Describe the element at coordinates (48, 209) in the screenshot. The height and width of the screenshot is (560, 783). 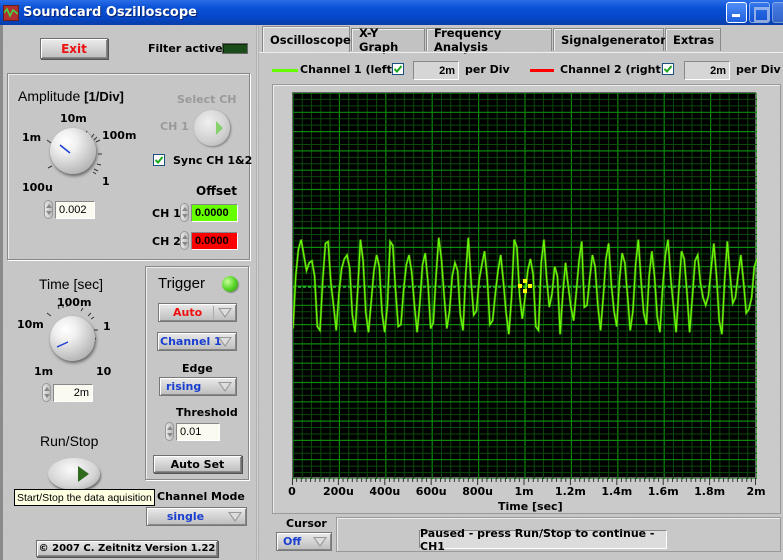
I see `amplitude-spinner` at that location.